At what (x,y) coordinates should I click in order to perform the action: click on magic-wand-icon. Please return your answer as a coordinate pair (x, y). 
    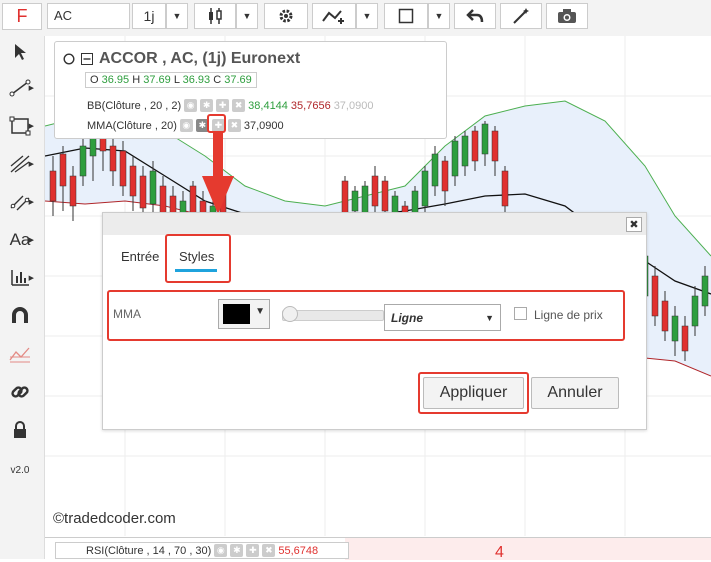
    Looking at the image, I should click on (521, 16).